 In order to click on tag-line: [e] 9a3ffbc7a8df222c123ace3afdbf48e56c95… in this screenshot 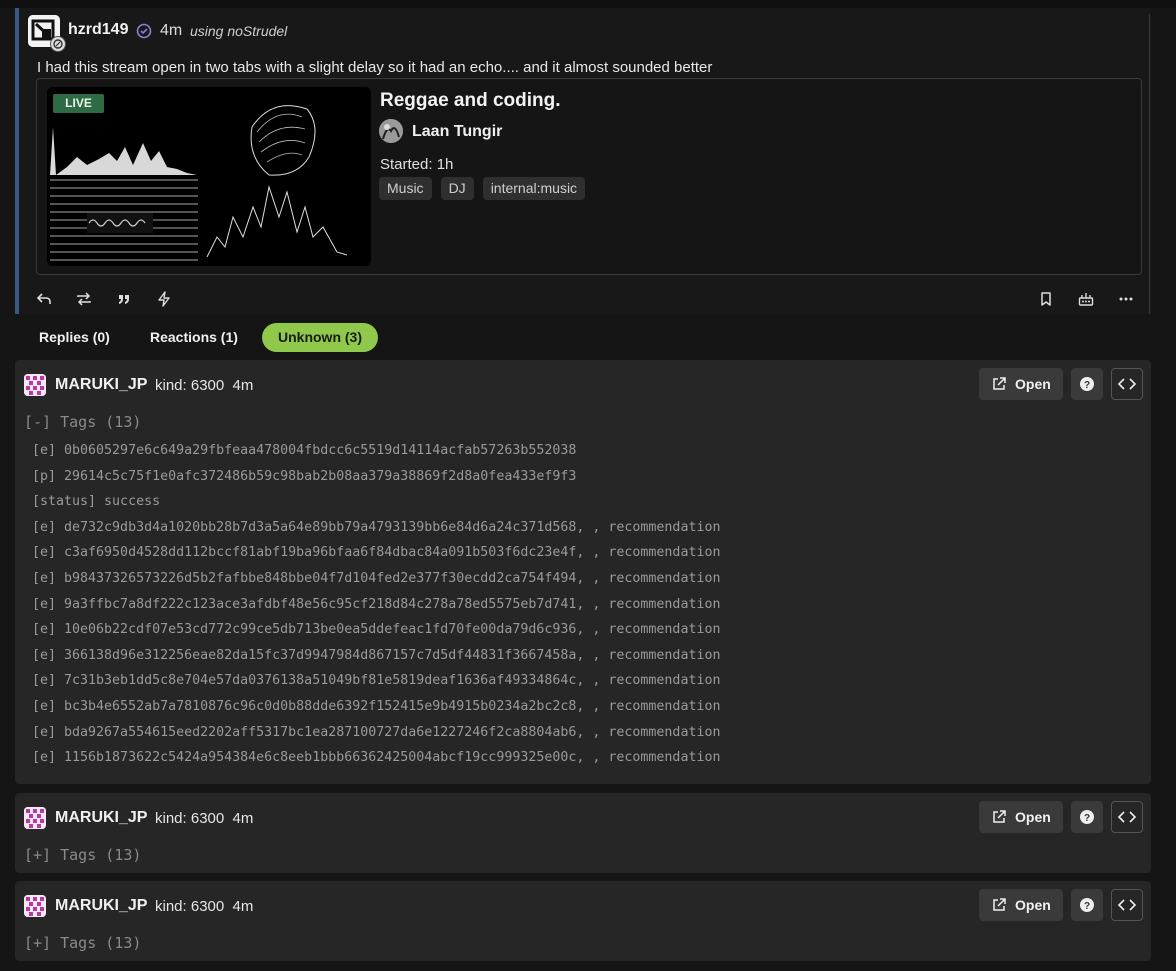, I will do `click(376, 604)`.